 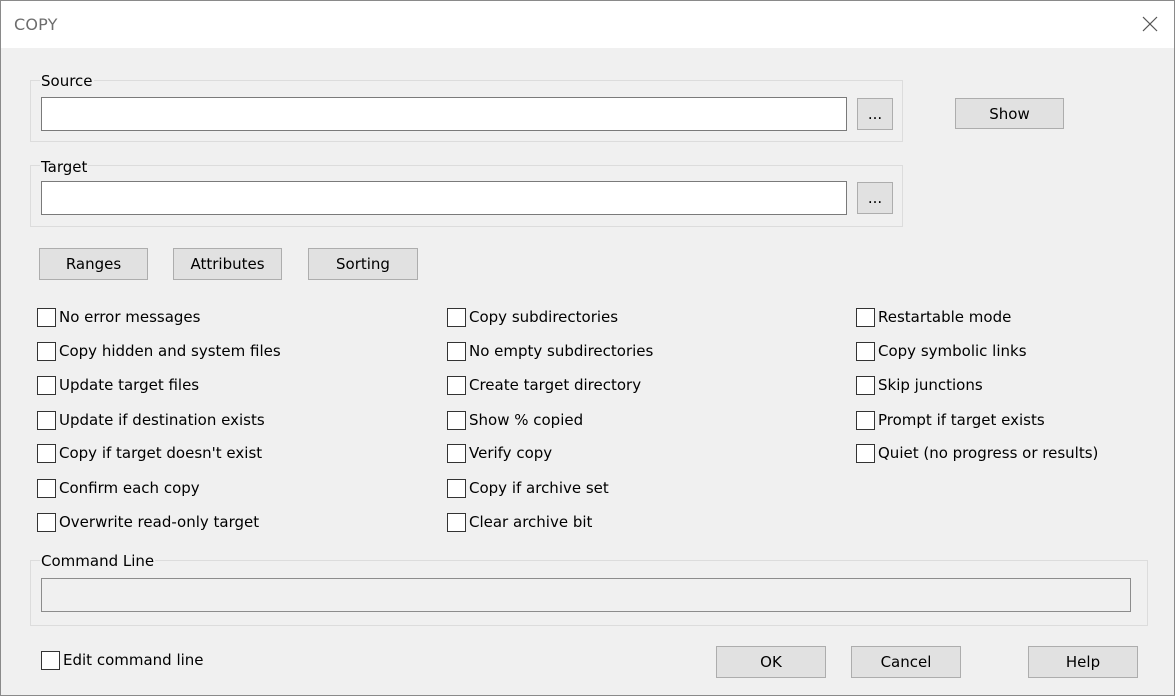 What do you see at coordinates (532, 317) in the screenshot?
I see `option-copy-subdirectories: Copy subdirectories` at bounding box center [532, 317].